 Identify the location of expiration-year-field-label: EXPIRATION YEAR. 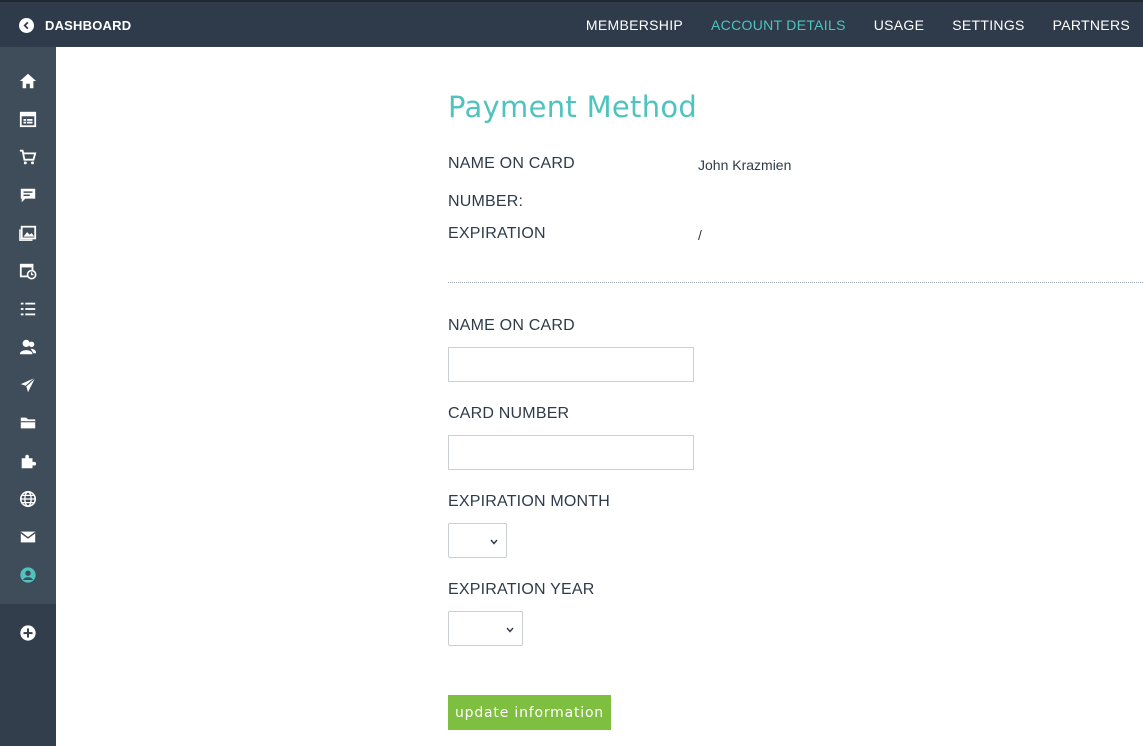
(521, 589).